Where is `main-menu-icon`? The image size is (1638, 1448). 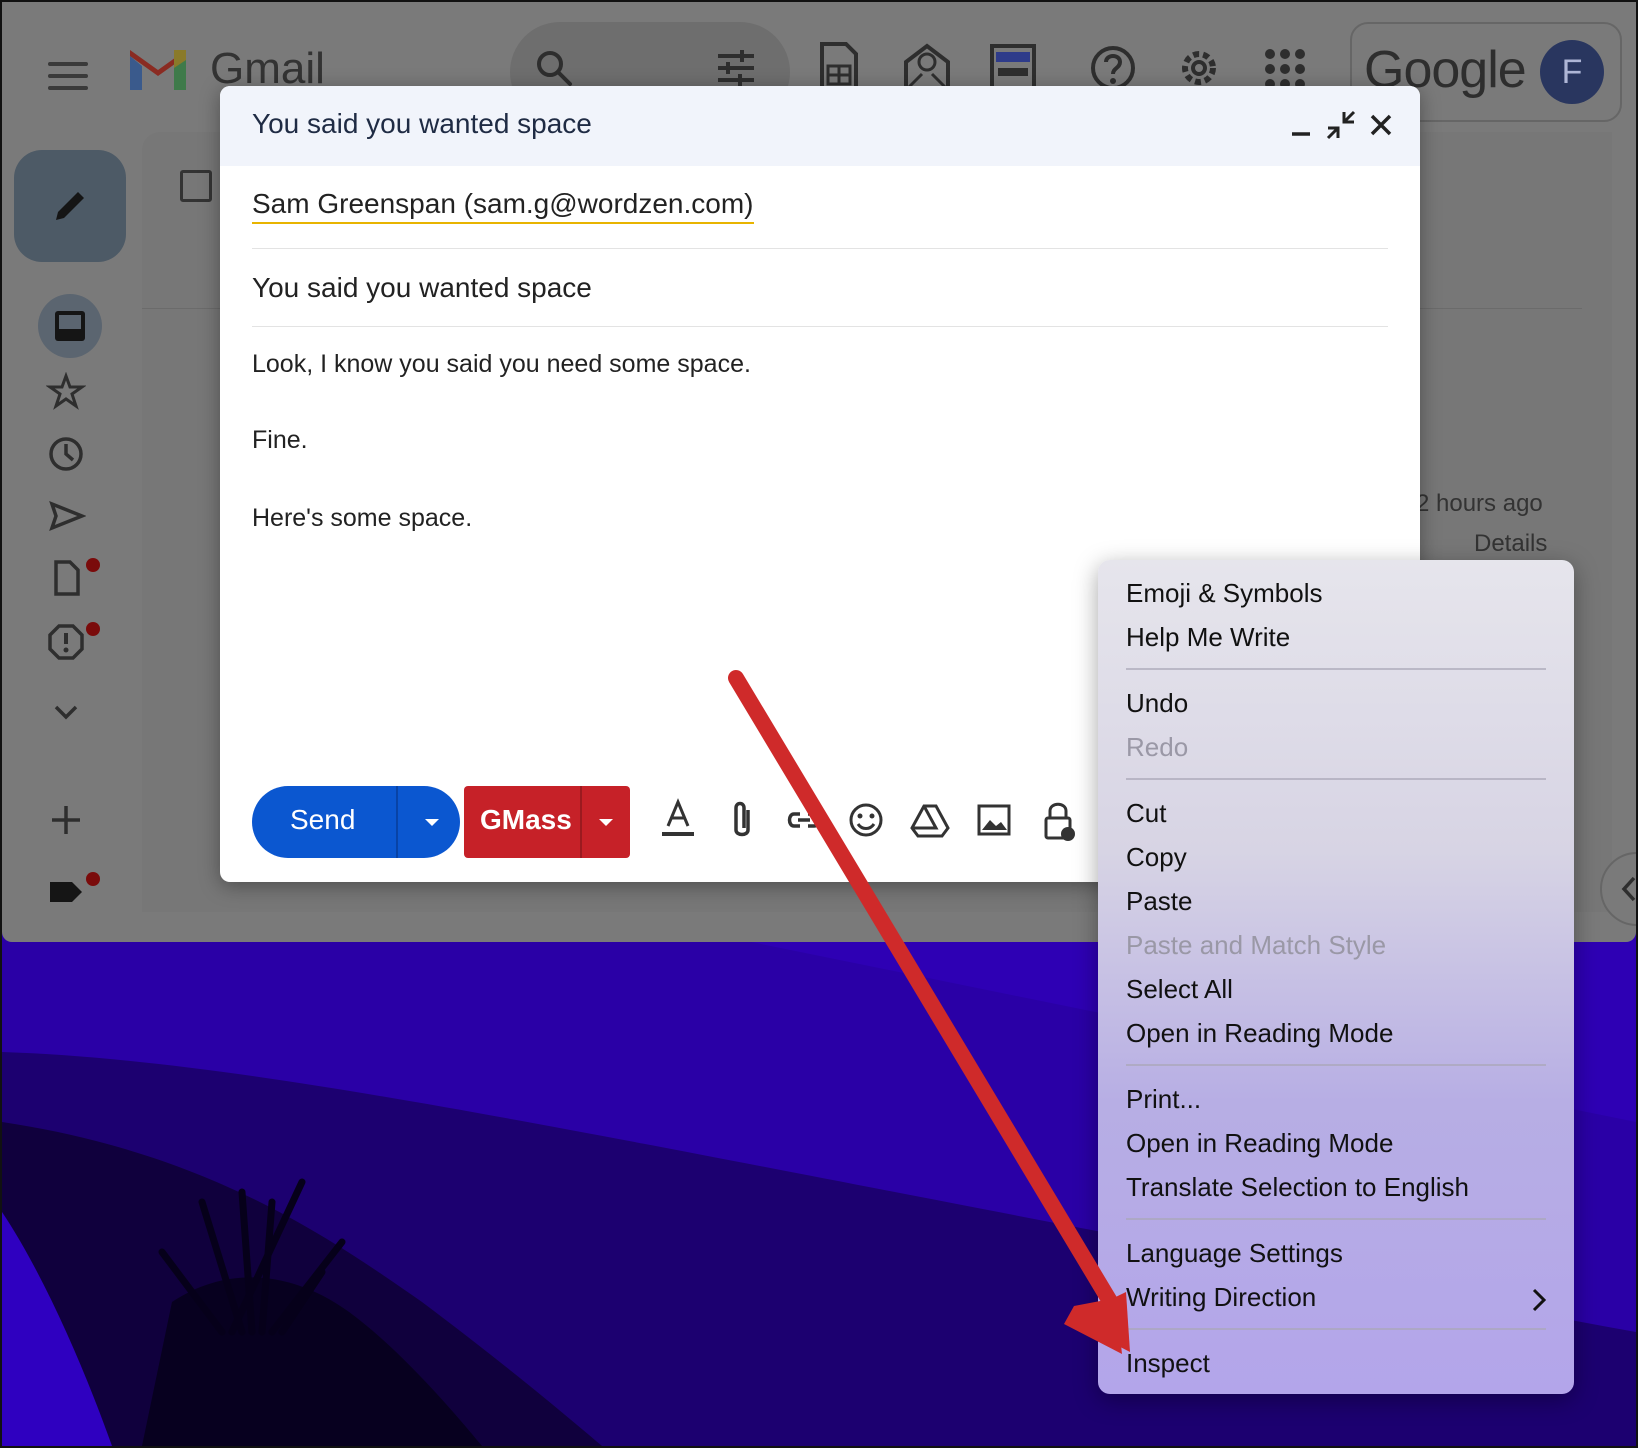
main-menu-icon is located at coordinates (68, 76).